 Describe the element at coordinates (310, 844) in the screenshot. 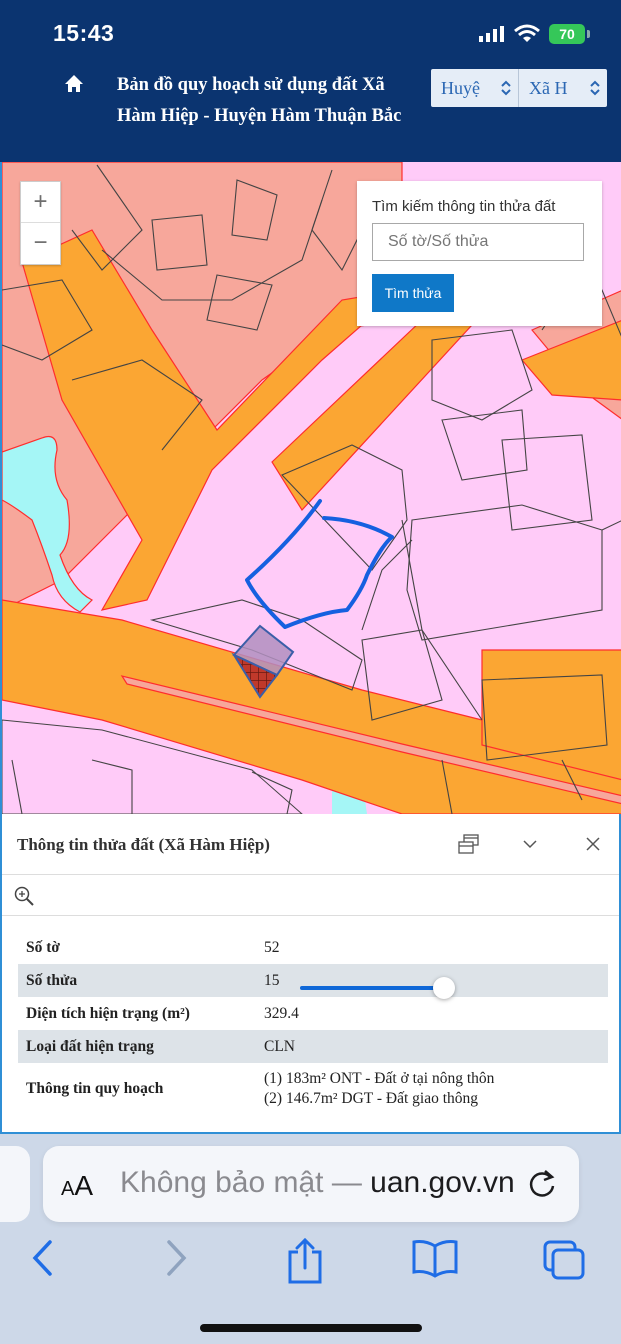

I see `info-panel-header: Thông tin thửa đất (Xã Hàm Hiệp)` at that location.